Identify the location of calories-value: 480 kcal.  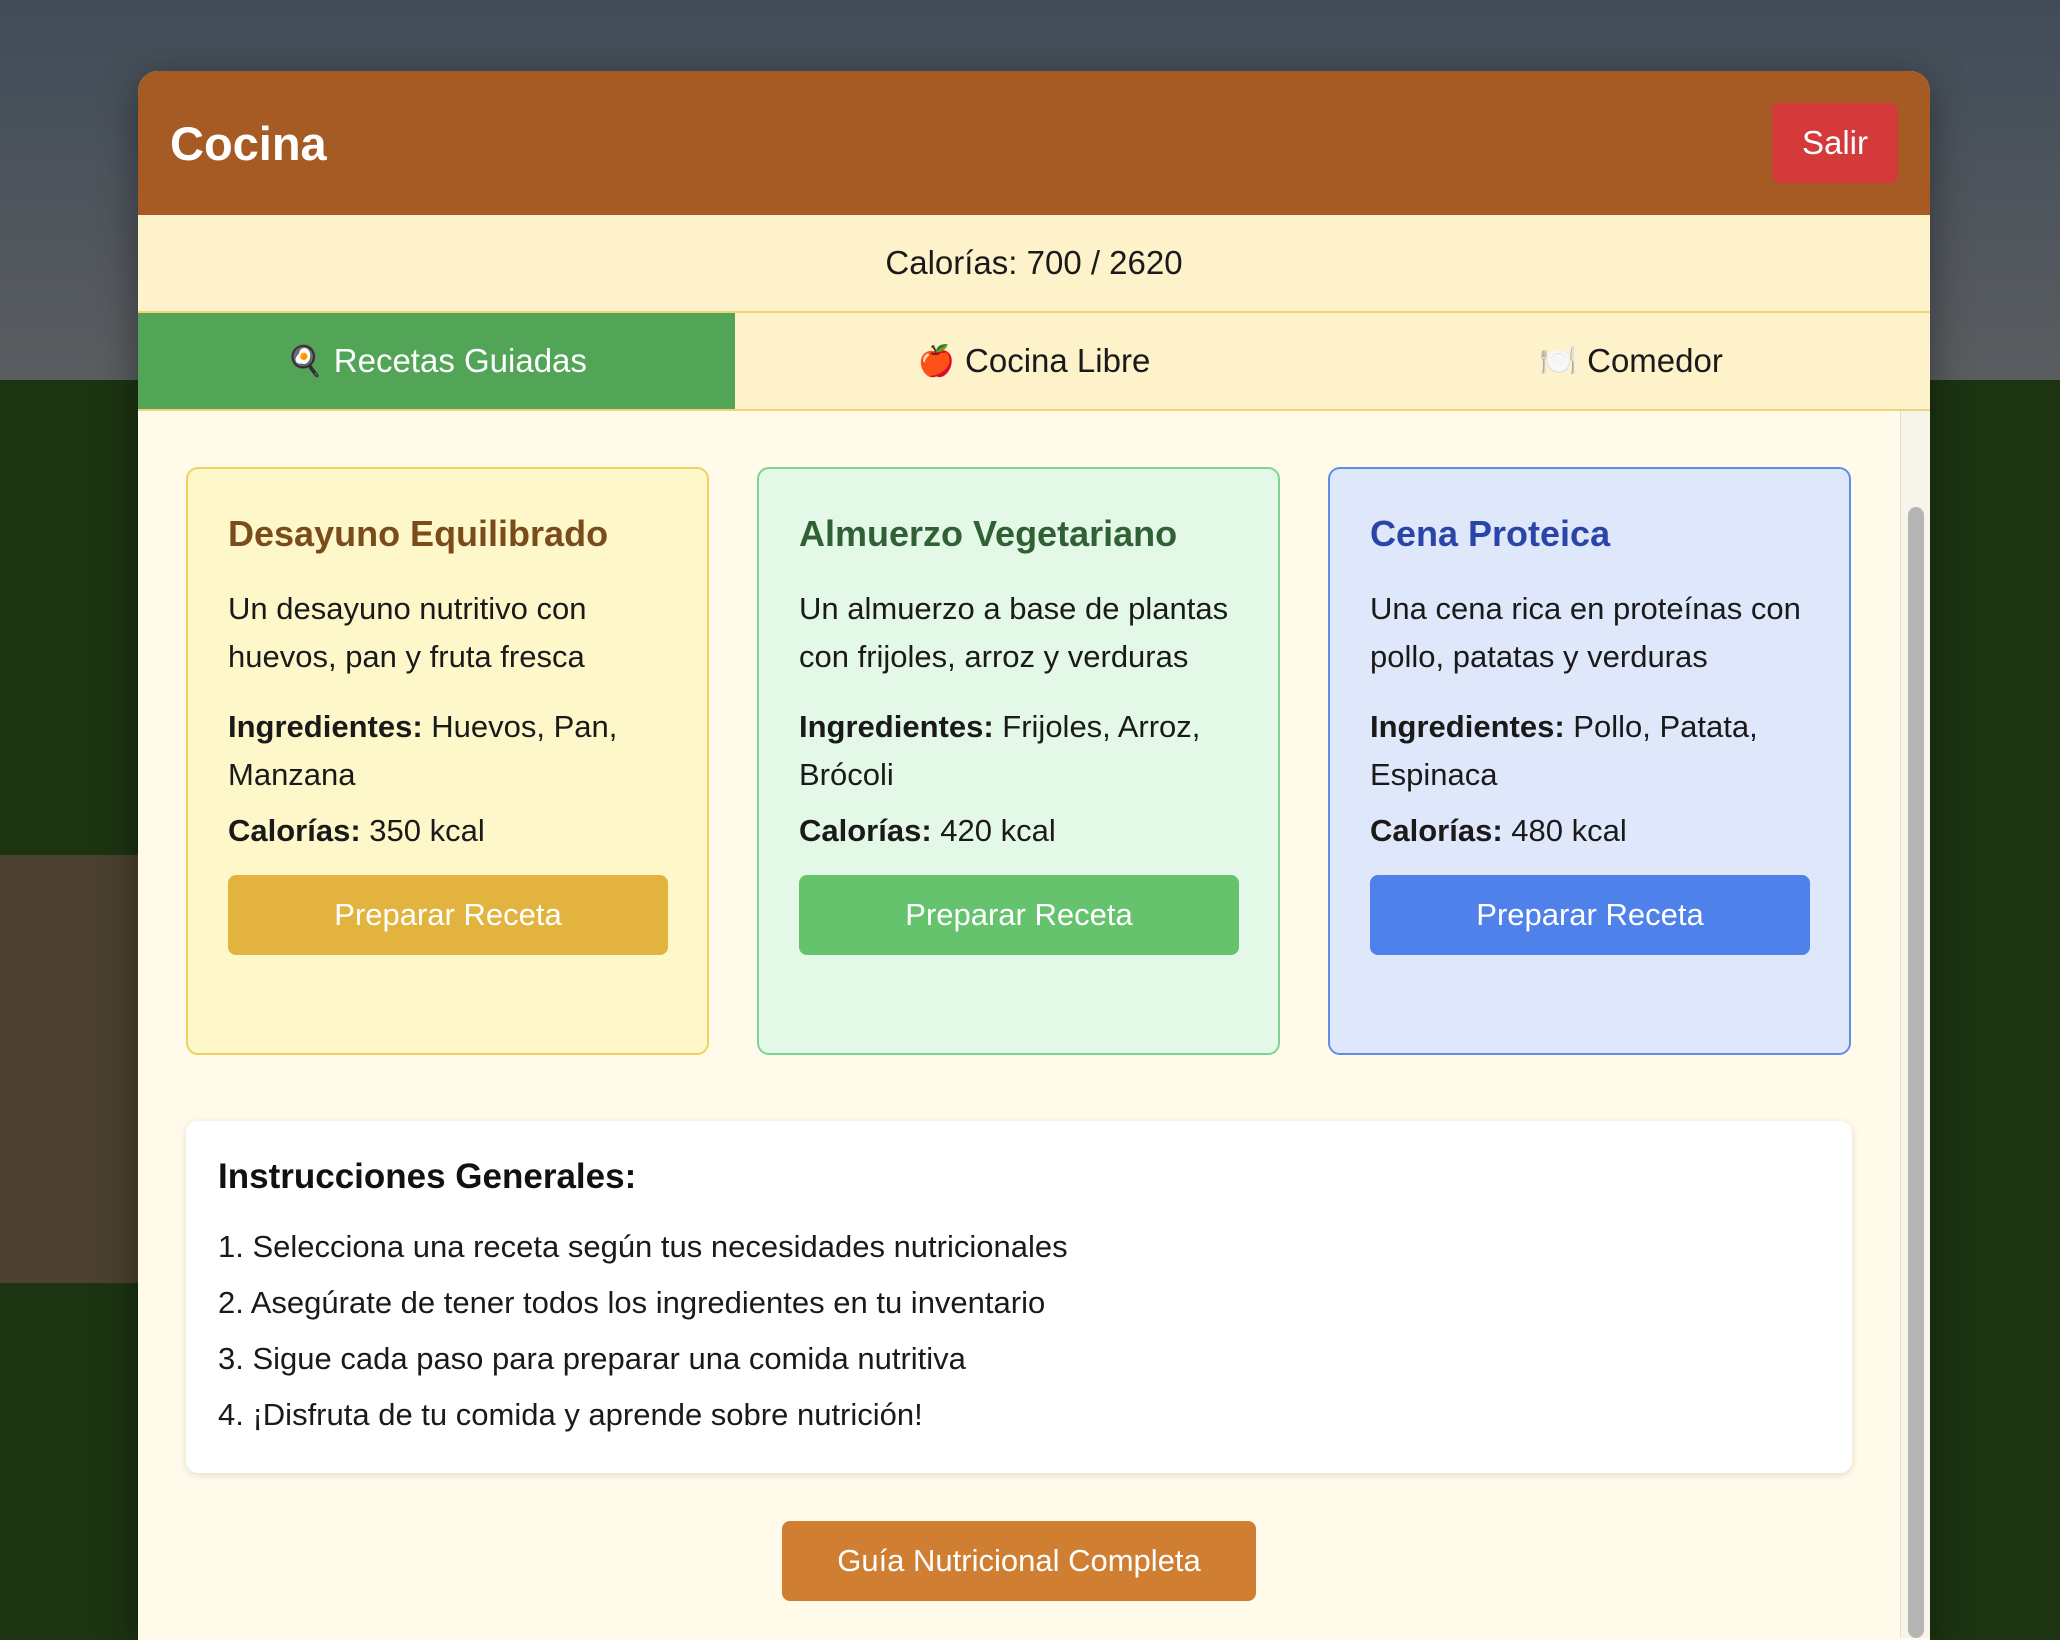
(1569, 830).